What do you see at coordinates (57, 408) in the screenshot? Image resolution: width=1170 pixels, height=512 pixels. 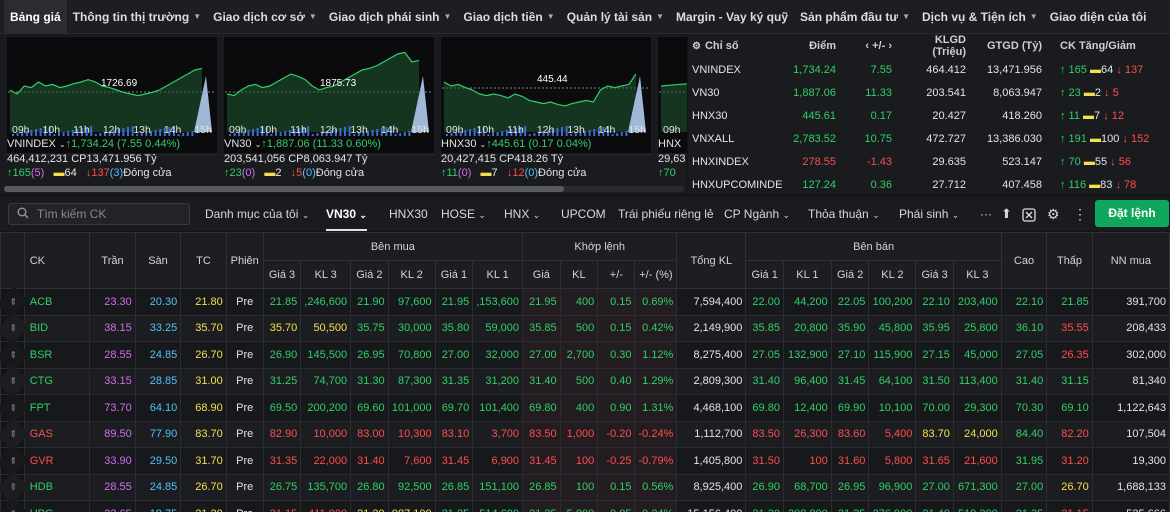 I see `stock-symbol: FPT` at bounding box center [57, 408].